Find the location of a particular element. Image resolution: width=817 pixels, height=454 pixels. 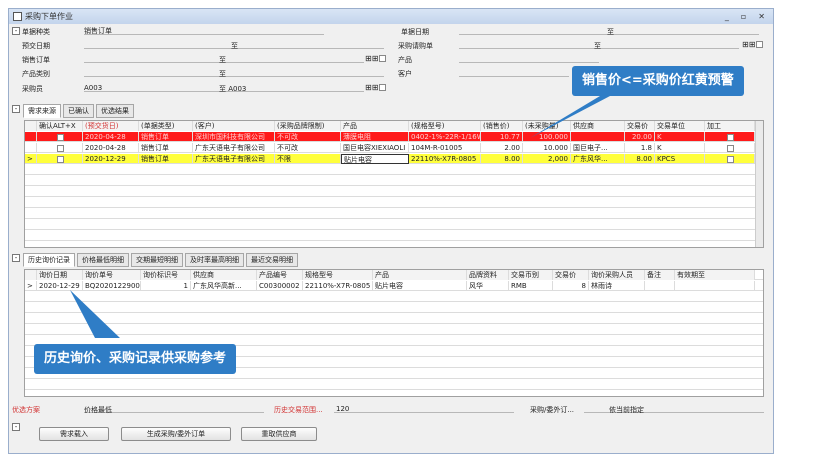

warning-callout: 销售价<=采购价红黄预警 is located at coordinates (658, 81).